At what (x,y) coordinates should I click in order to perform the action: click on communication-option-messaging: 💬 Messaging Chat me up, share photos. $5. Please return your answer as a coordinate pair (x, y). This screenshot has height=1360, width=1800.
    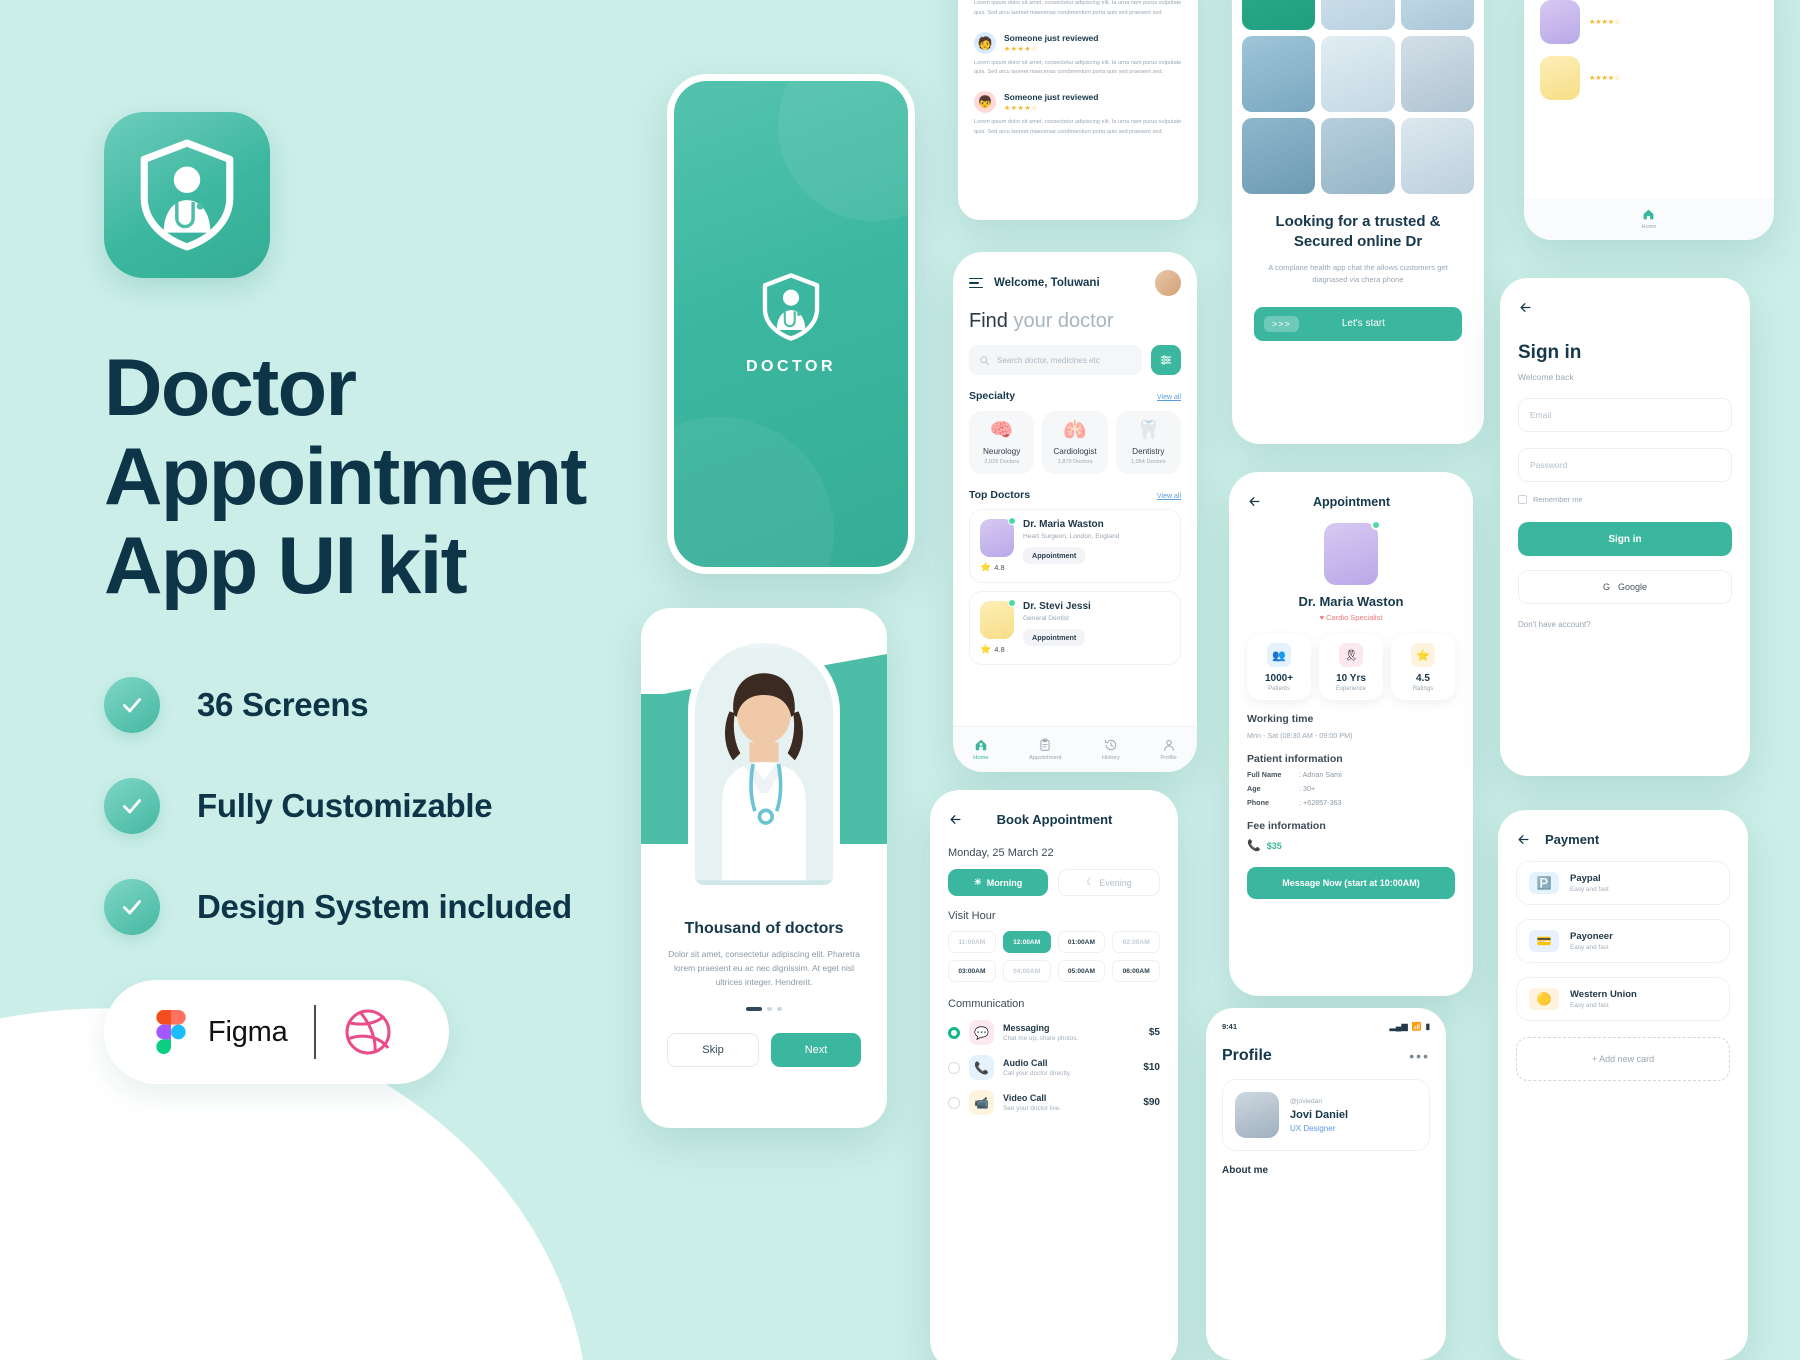
    Looking at the image, I should click on (1054, 1027).